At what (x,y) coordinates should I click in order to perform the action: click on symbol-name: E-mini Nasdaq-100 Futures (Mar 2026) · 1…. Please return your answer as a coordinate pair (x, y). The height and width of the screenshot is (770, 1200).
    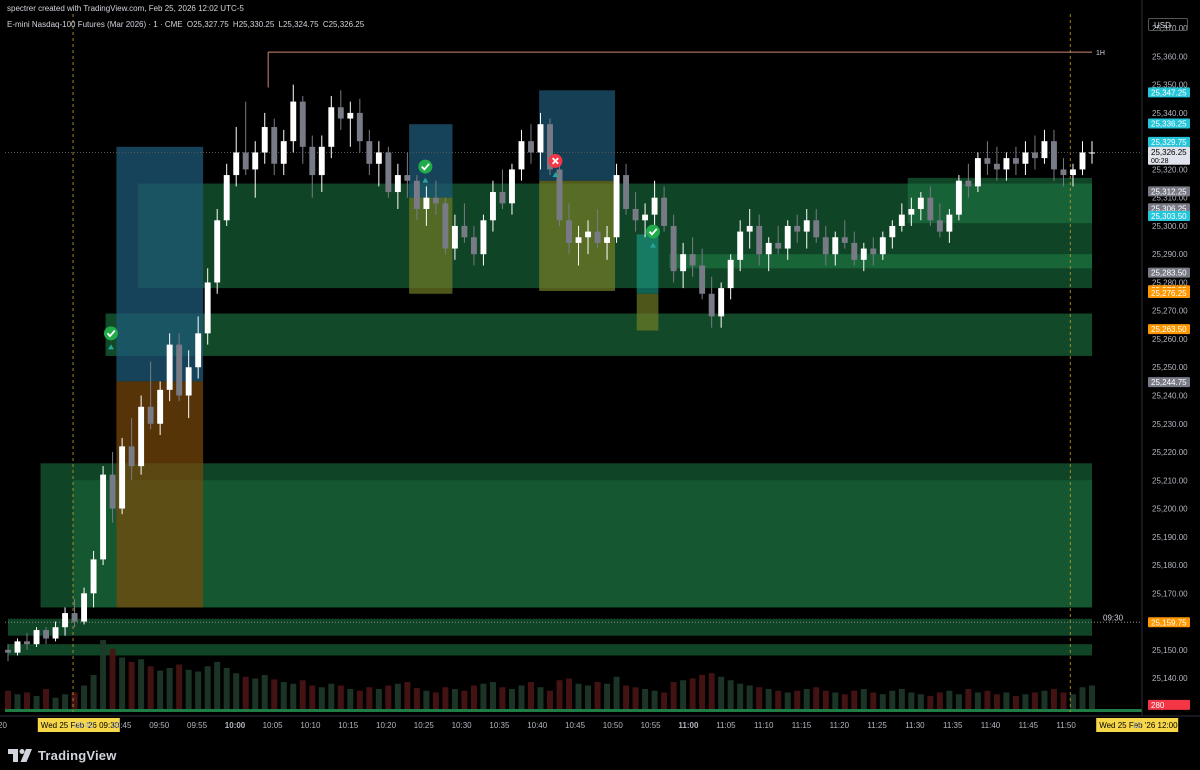
    Looking at the image, I should click on (95, 24).